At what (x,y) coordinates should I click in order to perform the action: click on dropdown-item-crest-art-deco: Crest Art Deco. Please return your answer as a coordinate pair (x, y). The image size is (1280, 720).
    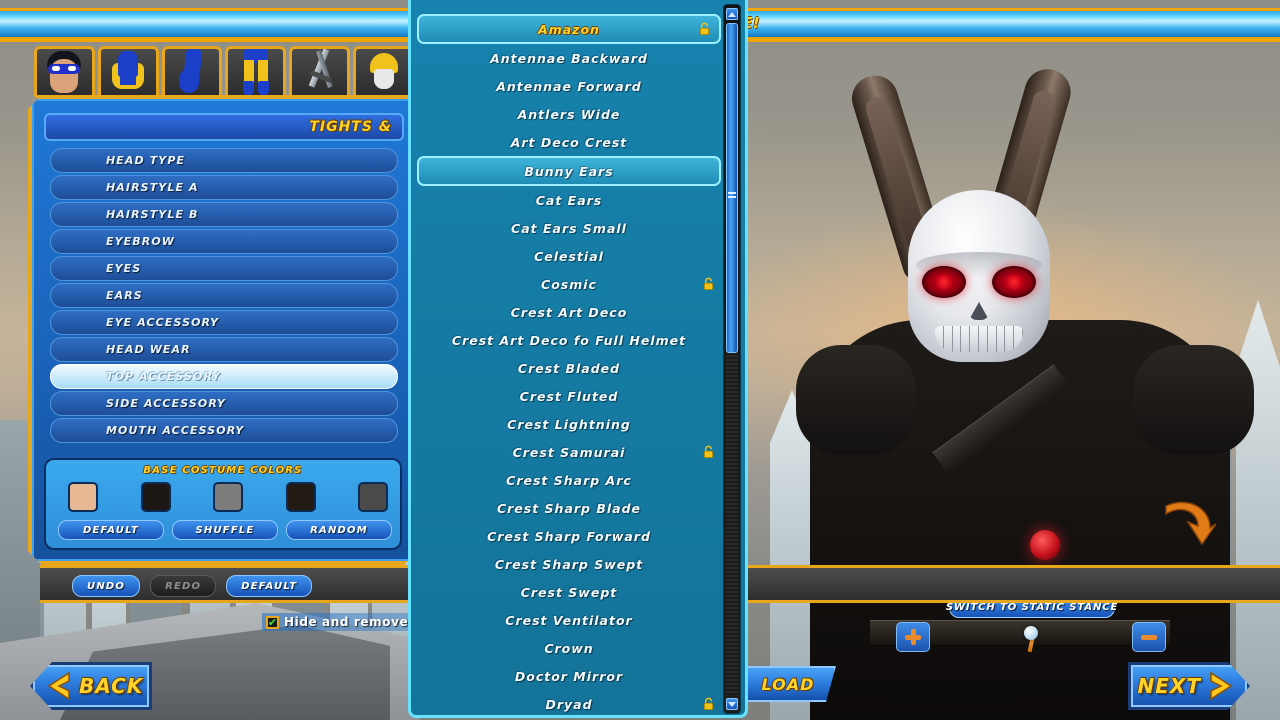
    Looking at the image, I should click on (569, 312).